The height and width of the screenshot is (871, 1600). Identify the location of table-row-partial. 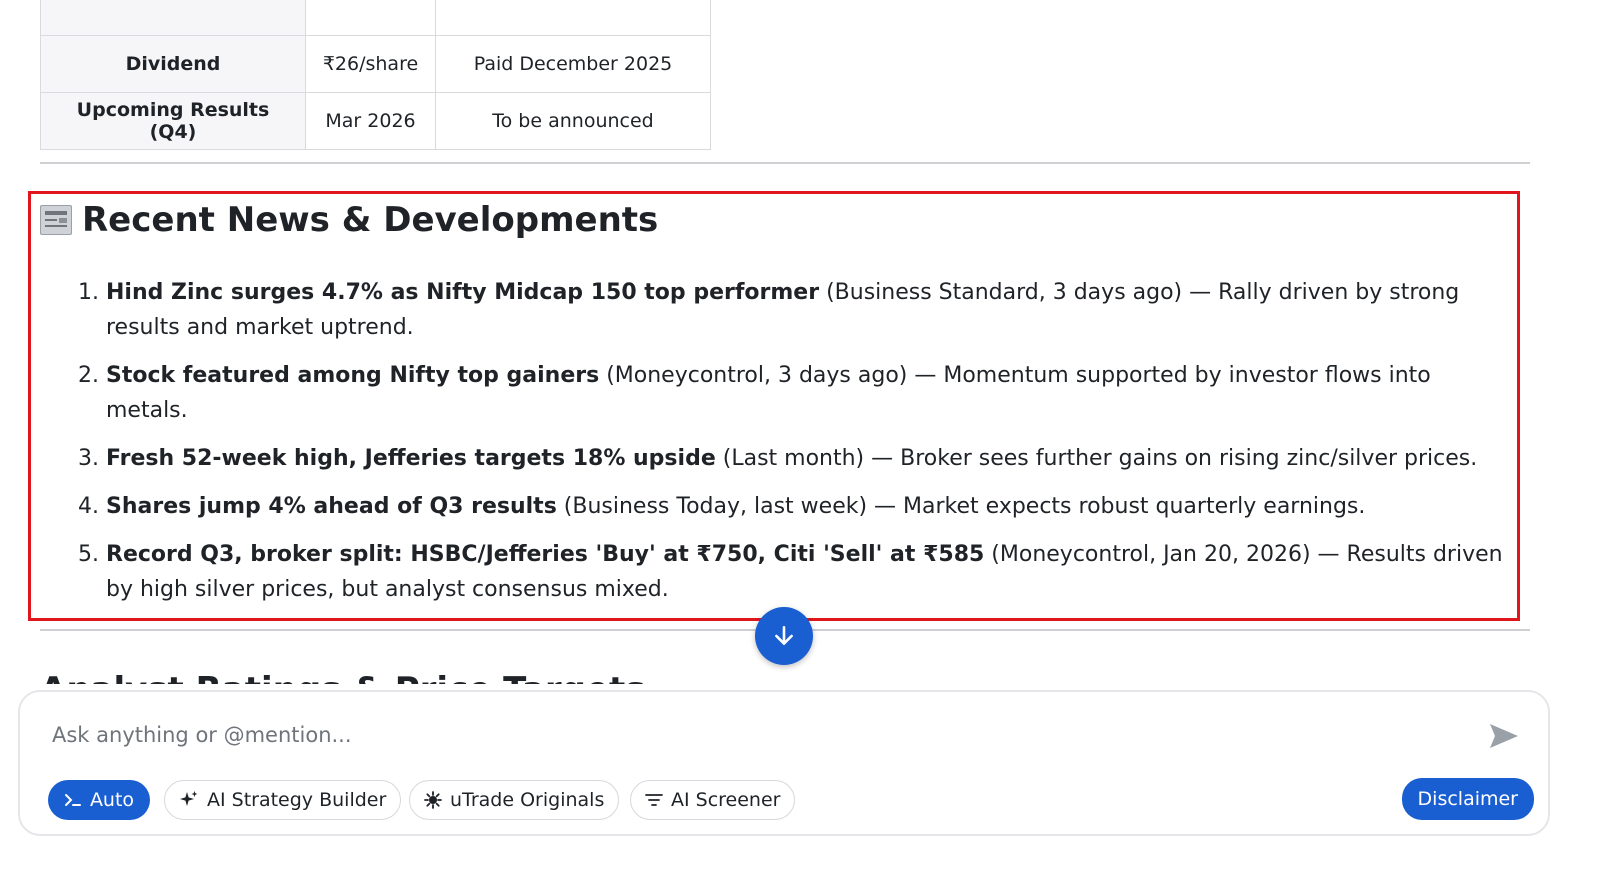
(375, 18).